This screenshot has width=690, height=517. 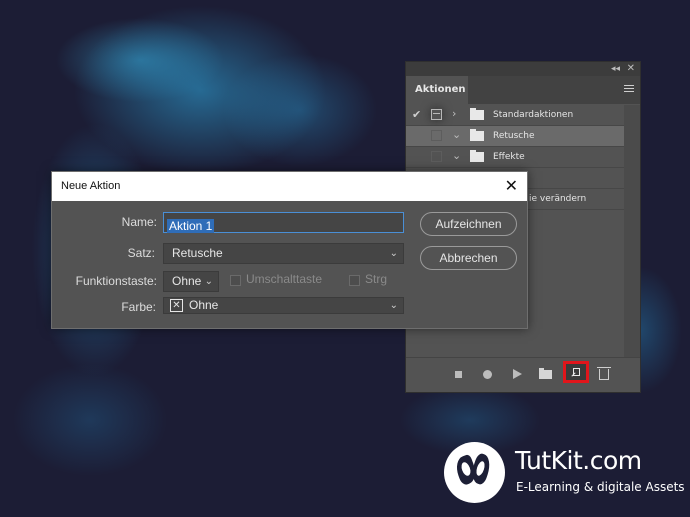 I want to click on panel-bottom-toolbar, so click(x=523, y=374).